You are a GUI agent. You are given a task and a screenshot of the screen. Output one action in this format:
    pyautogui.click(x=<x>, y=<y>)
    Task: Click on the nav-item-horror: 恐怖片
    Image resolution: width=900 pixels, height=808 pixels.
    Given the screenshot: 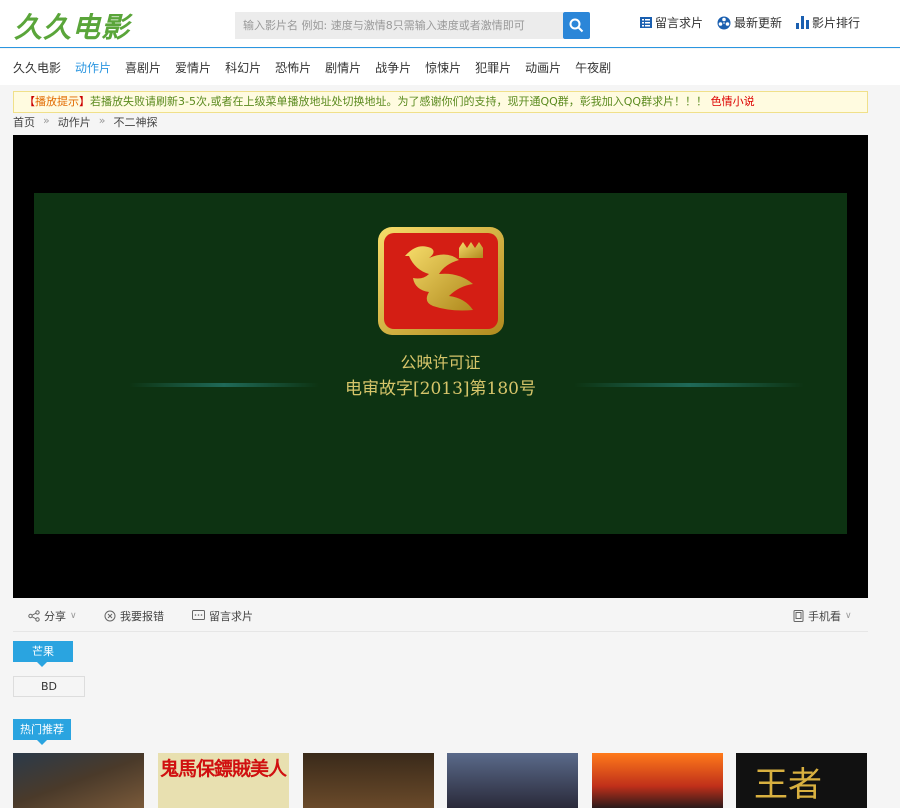 What is the action you would take?
    pyautogui.click(x=293, y=67)
    